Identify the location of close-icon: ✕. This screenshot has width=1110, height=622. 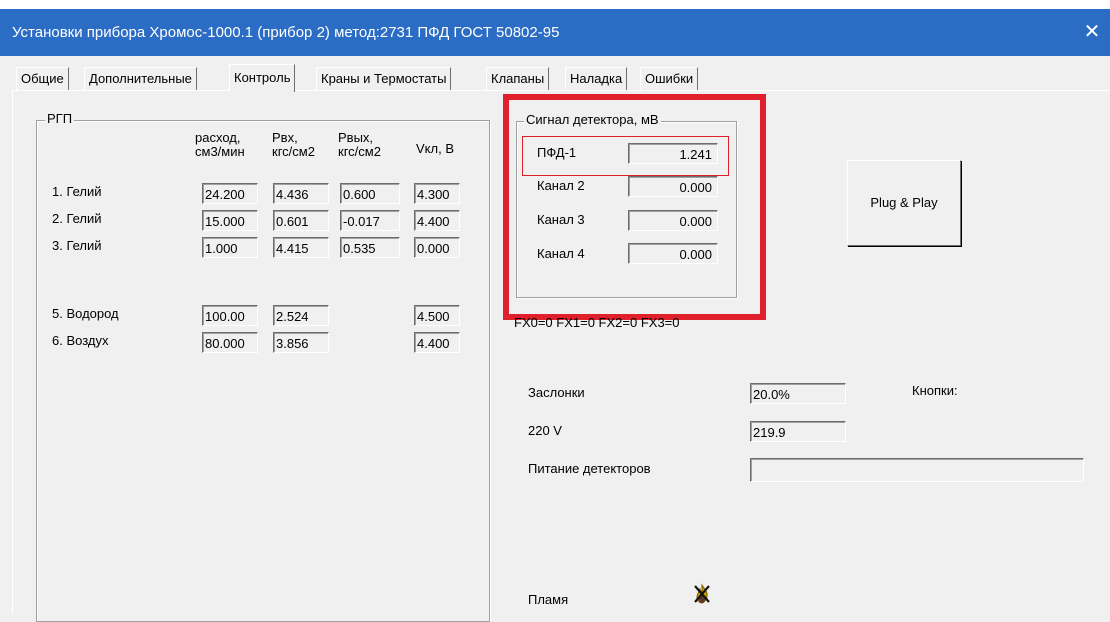
(1092, 32).